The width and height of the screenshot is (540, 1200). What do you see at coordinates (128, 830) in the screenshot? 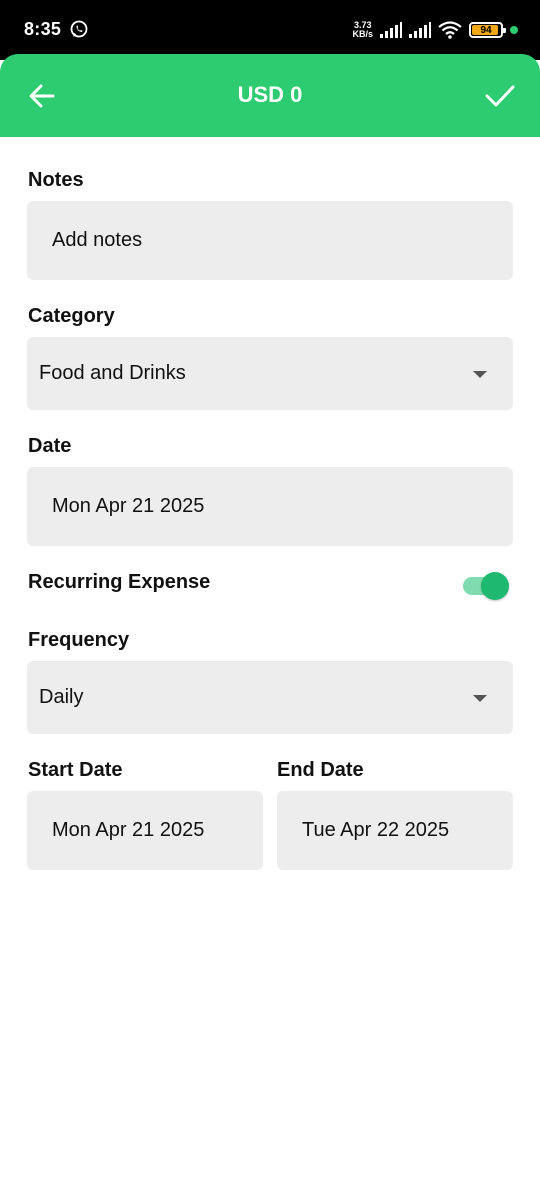
I see `start-date-value: Mon Apr 21 2025` at bounding box center [128, 830].